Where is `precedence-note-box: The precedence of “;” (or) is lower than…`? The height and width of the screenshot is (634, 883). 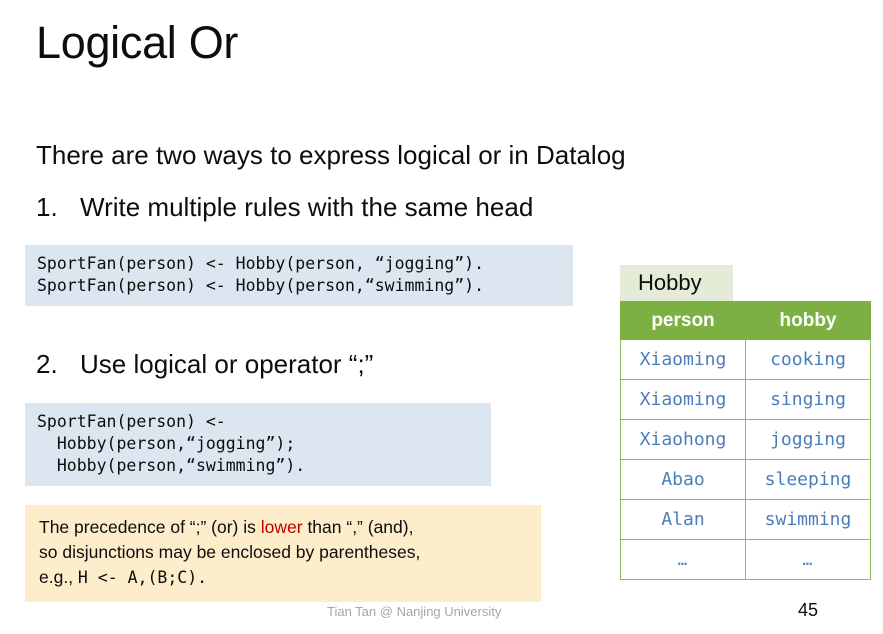
precedence-note-box: The precedence of “;” (or) is lower than… is located at coordinates (283, 553).